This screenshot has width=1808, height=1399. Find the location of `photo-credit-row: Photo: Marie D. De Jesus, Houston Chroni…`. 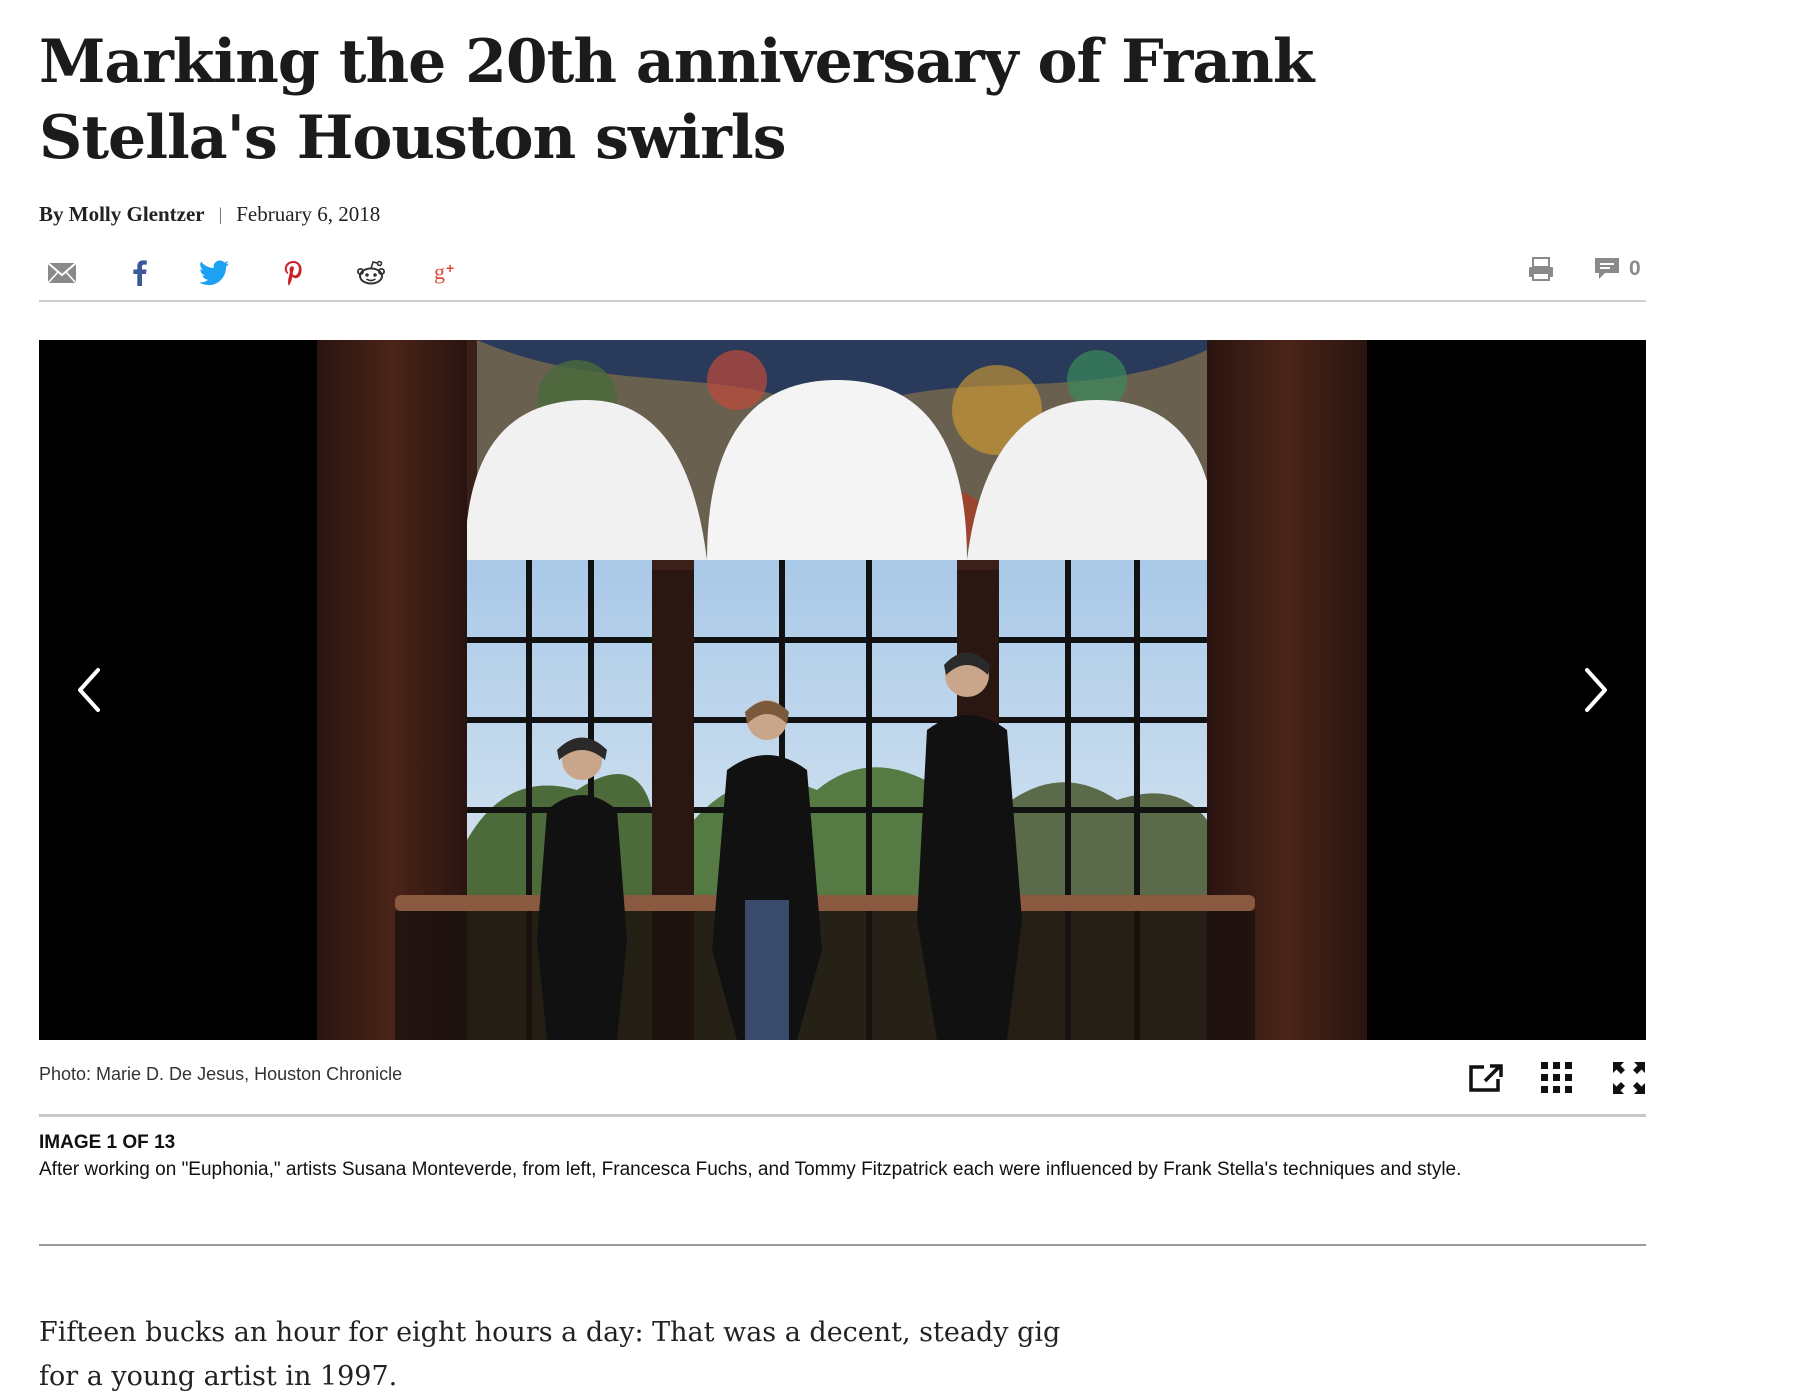

photo-credit-row: Photo: Marie D. De Jesus, Houston Chroni… is located at coordinates (842, 1078).